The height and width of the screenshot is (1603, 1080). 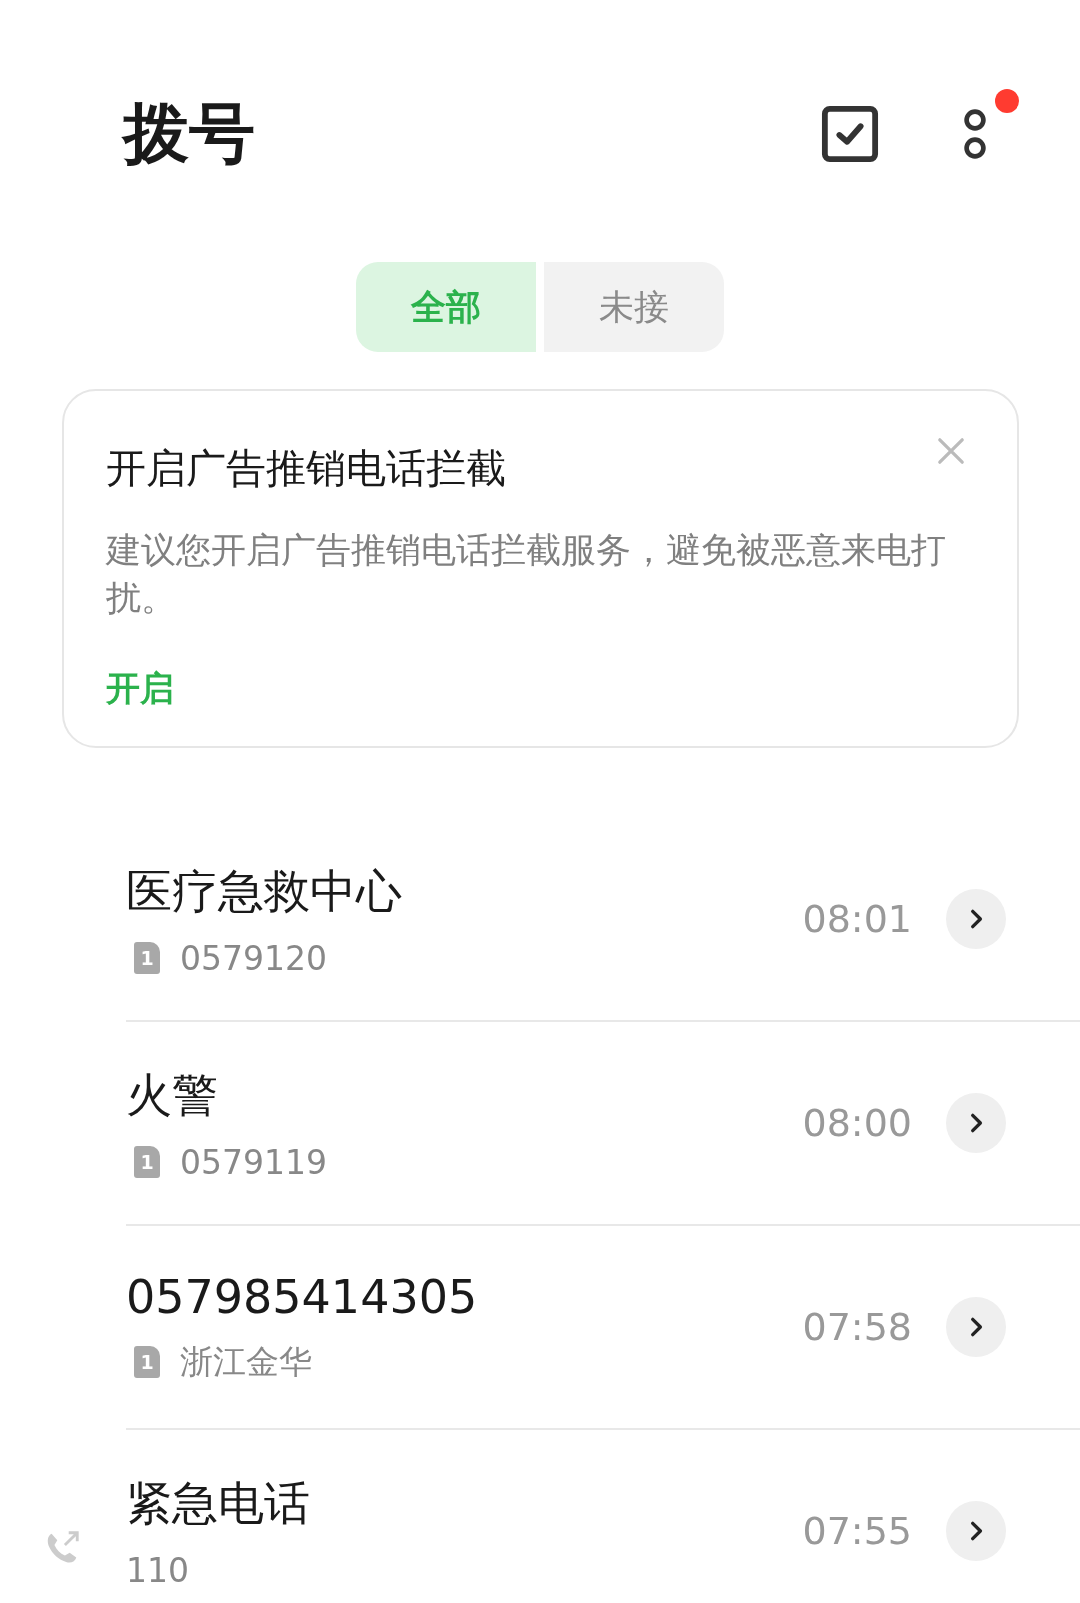 I want to click on close-icon, so click(x=951, y=451).